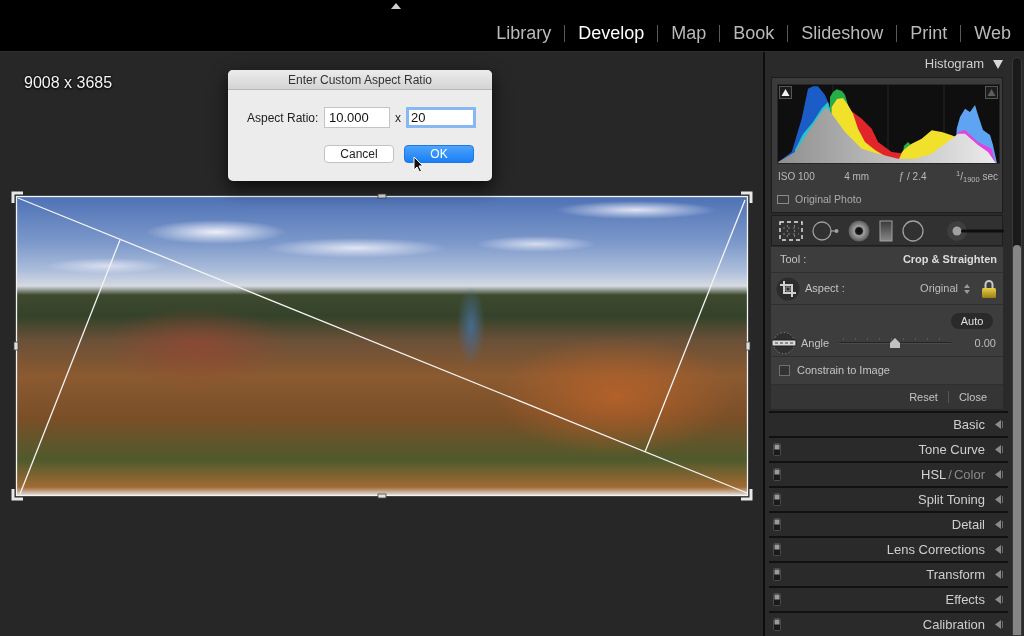 This screenshot has width=1024, height=636. I want to click on panel-header: Transform, so click(888, 573).